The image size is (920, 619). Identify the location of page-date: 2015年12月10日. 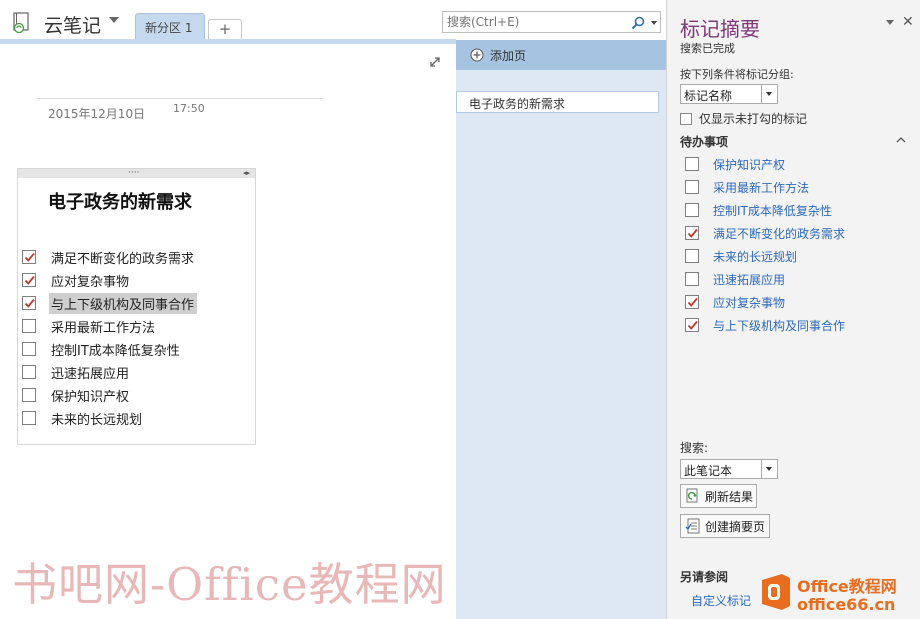
(97, 114).